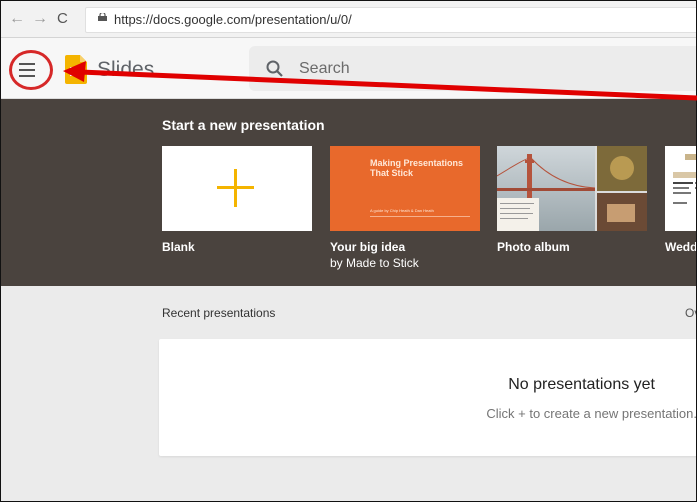 The width and height of the screenshot is (697, 502). Describe the element at coordinates (449, 69) in the screenshot. I see `search-input` at that location.